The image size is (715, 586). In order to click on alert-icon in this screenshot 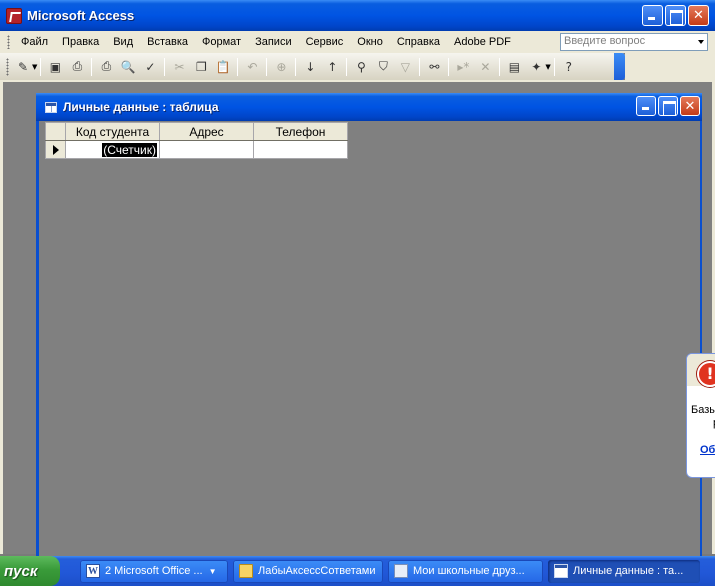, I will do `click(706, 374)`.